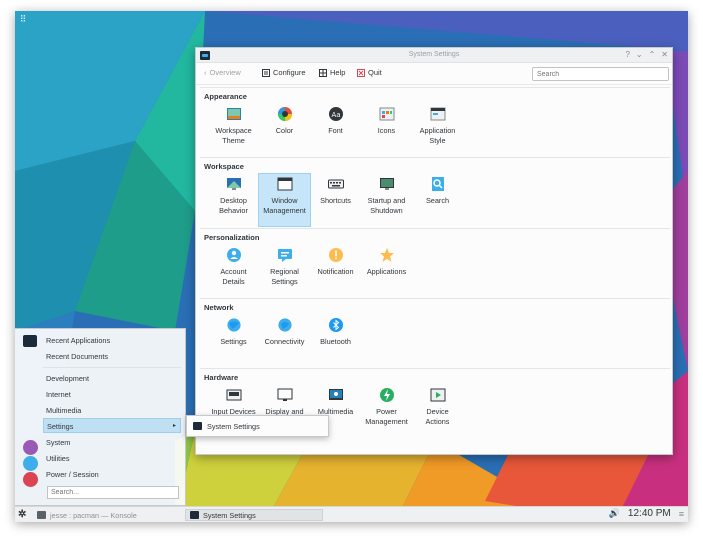 Image resolution: width=703 pixels, height=554 pixels. I want to click on kde-logo-icon: ✲, so click(23, 514).